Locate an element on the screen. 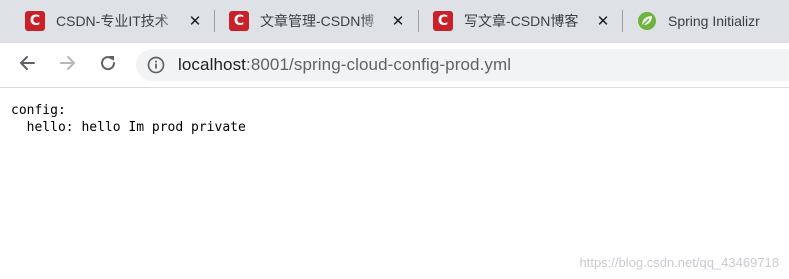 The height and width of the screenshot is (279, 789). arrow-right-icon is located at coordinates (68, 65).